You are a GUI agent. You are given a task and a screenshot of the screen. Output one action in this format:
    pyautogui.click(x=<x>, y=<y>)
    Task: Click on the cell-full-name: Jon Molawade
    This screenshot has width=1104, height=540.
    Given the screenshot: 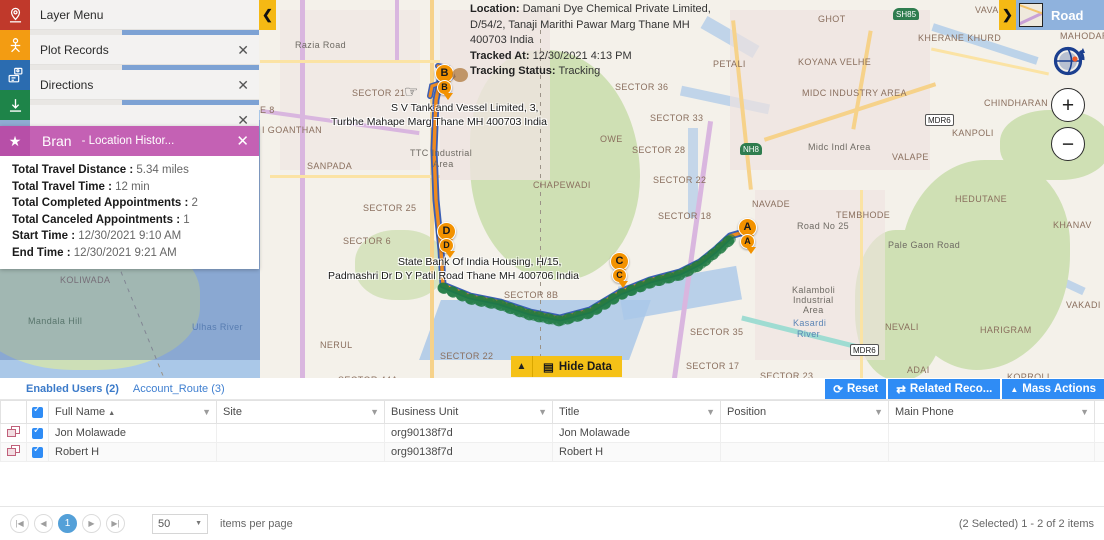 What is the action you would take?
    pyautogui.click(x=132, y=433)
    